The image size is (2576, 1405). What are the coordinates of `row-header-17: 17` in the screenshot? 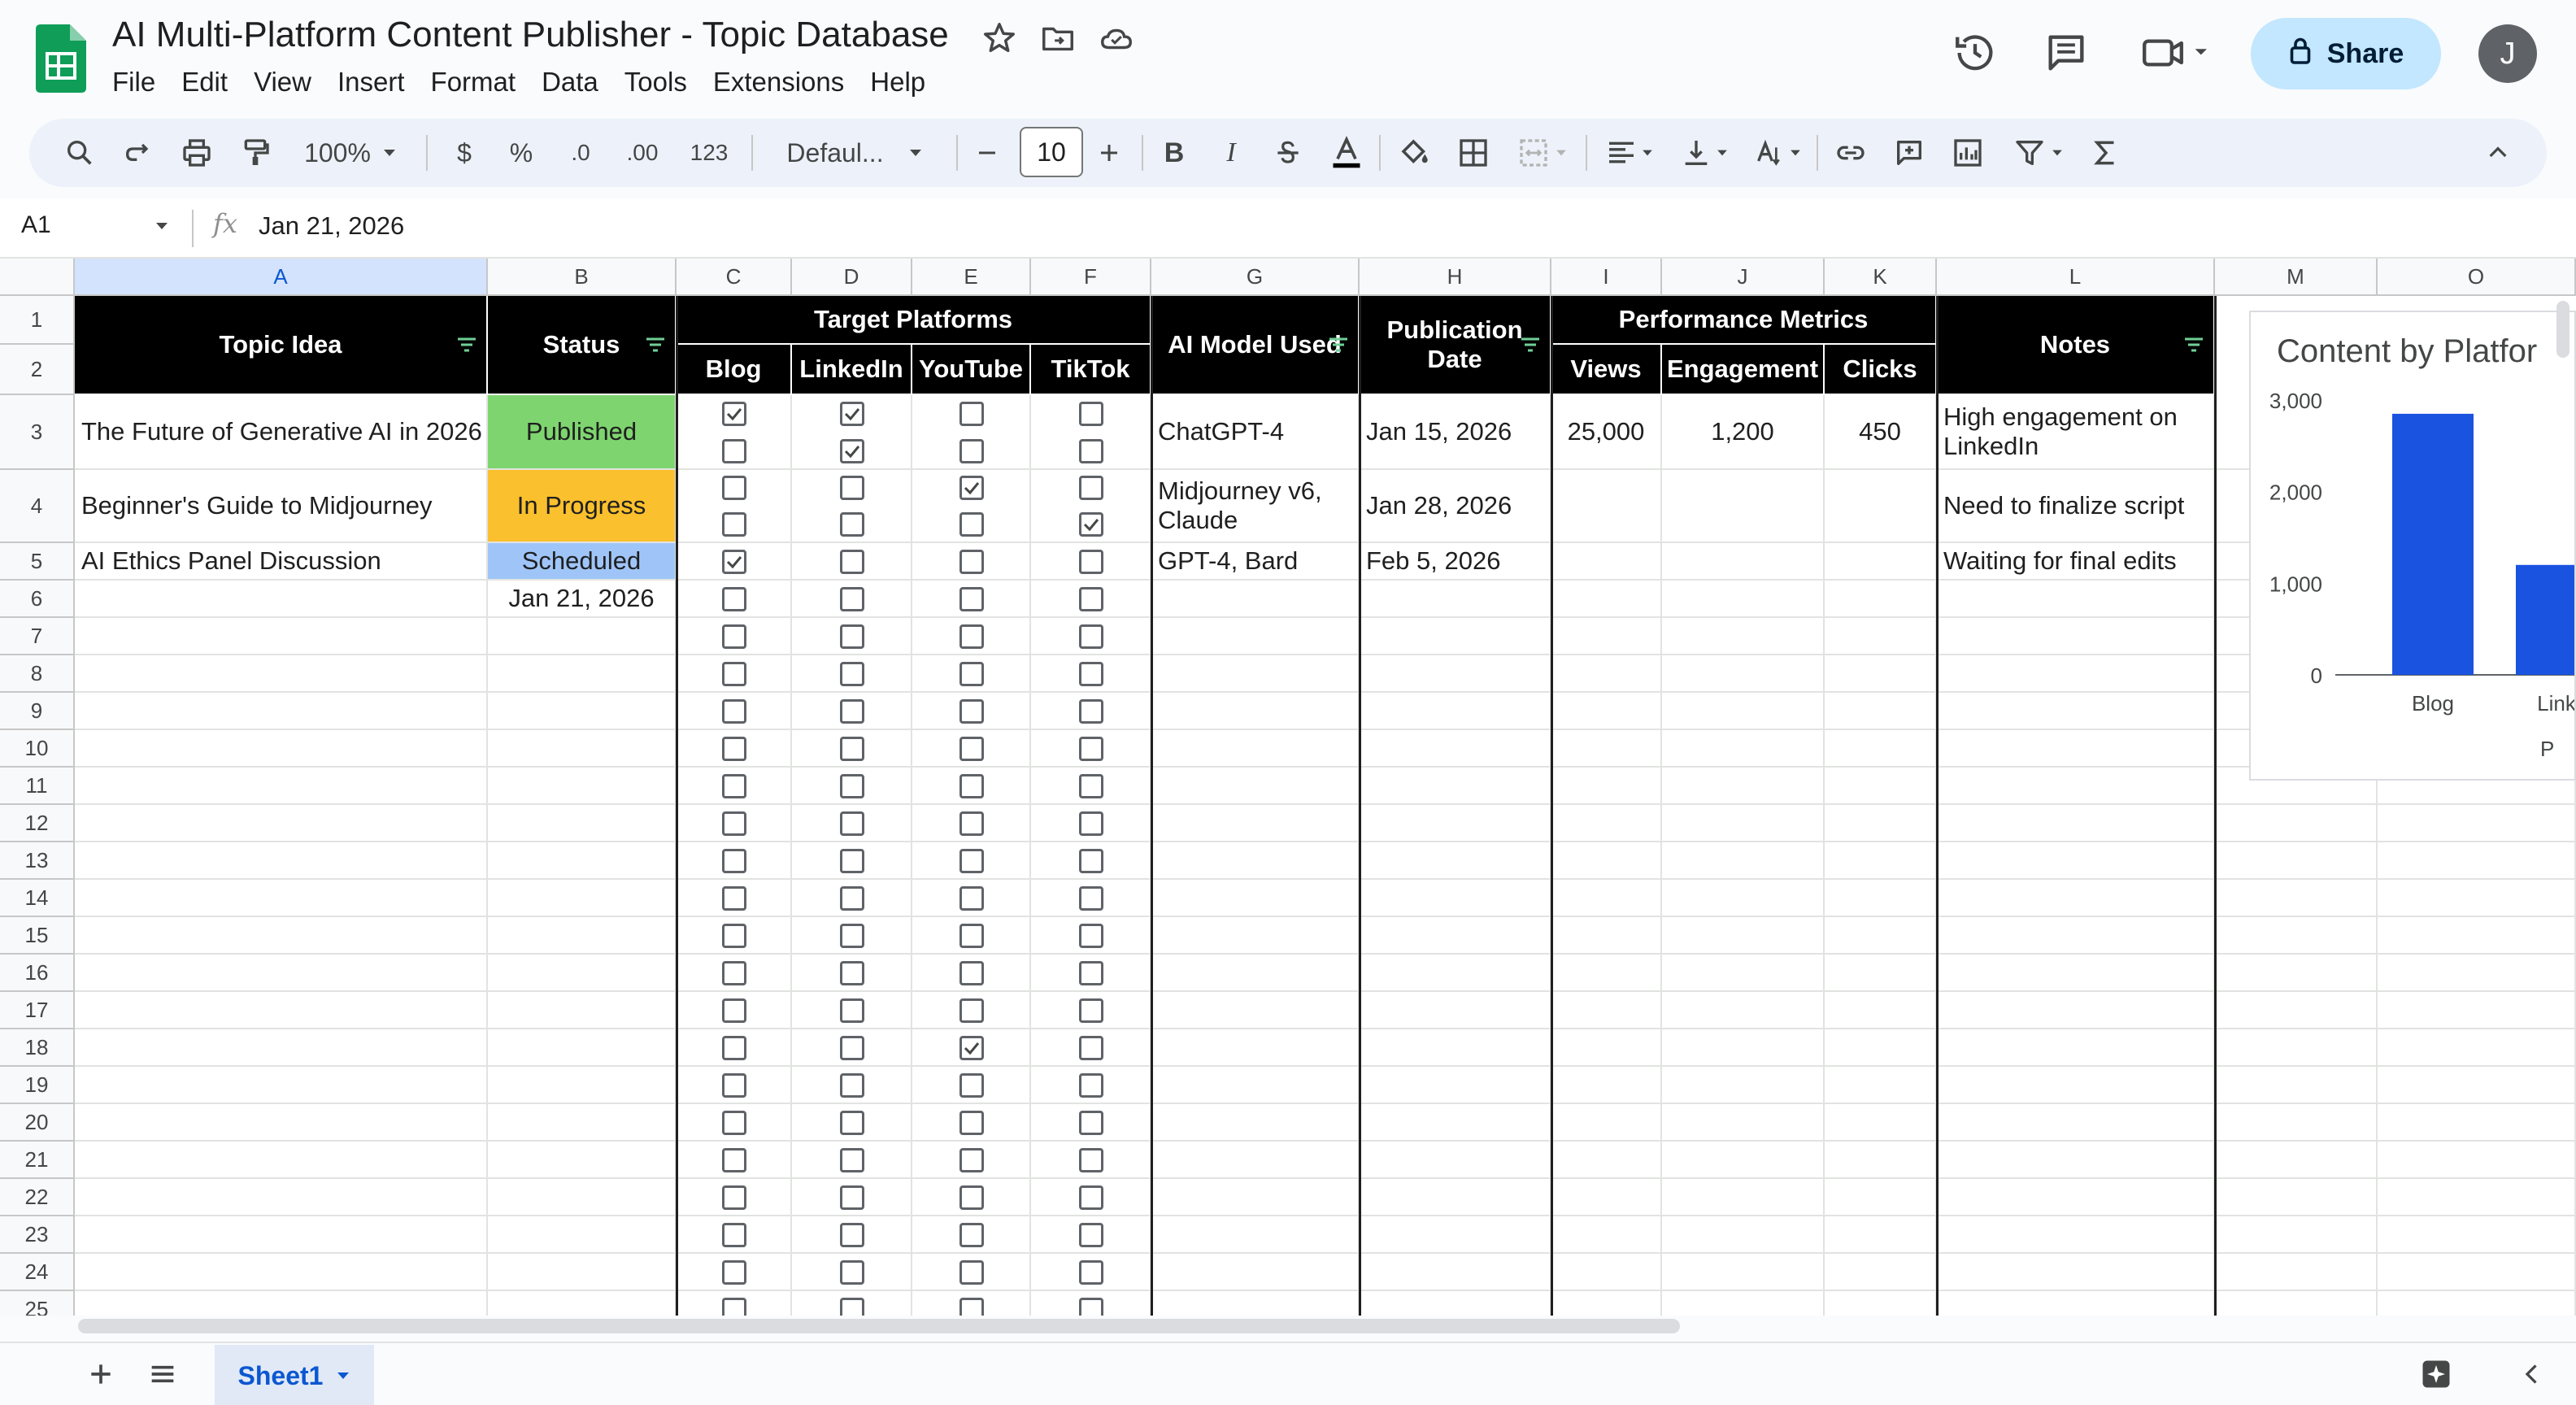 It's located at (38, 1010).